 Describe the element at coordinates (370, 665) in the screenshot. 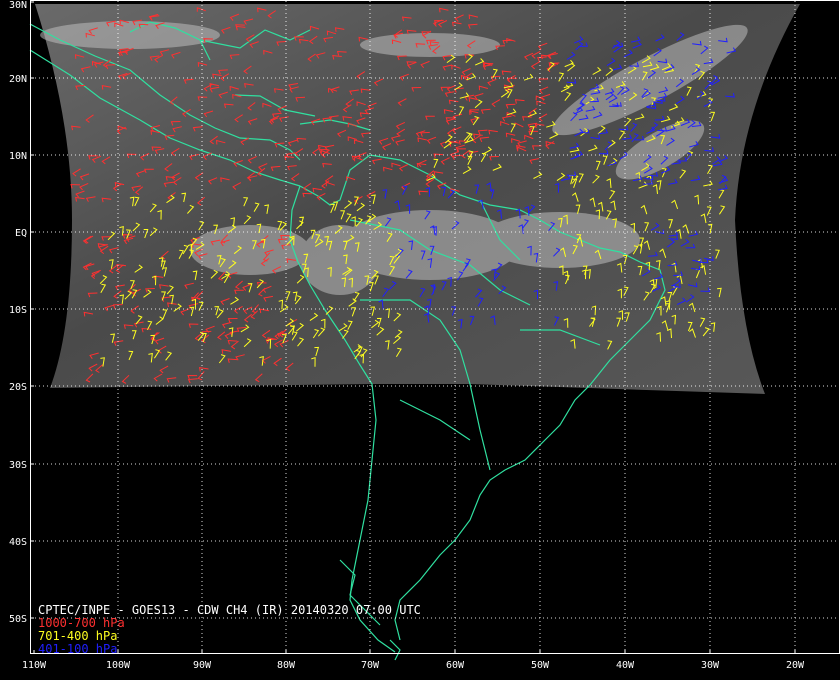

I see `lon-label: 70W` at that location.